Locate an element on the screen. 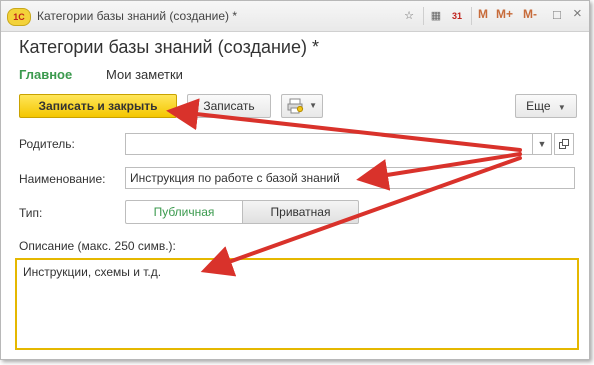  tab-my-notes: Мои заметки is located at coordinates (144, 74).